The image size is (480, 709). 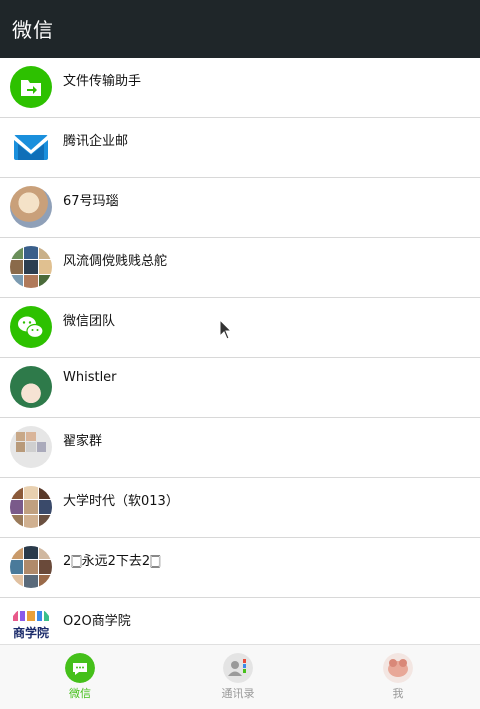 What do you see at coordinates (398, 693) in the screenshot?
I see `tab-label: 我` at bounding box center [398, 693].